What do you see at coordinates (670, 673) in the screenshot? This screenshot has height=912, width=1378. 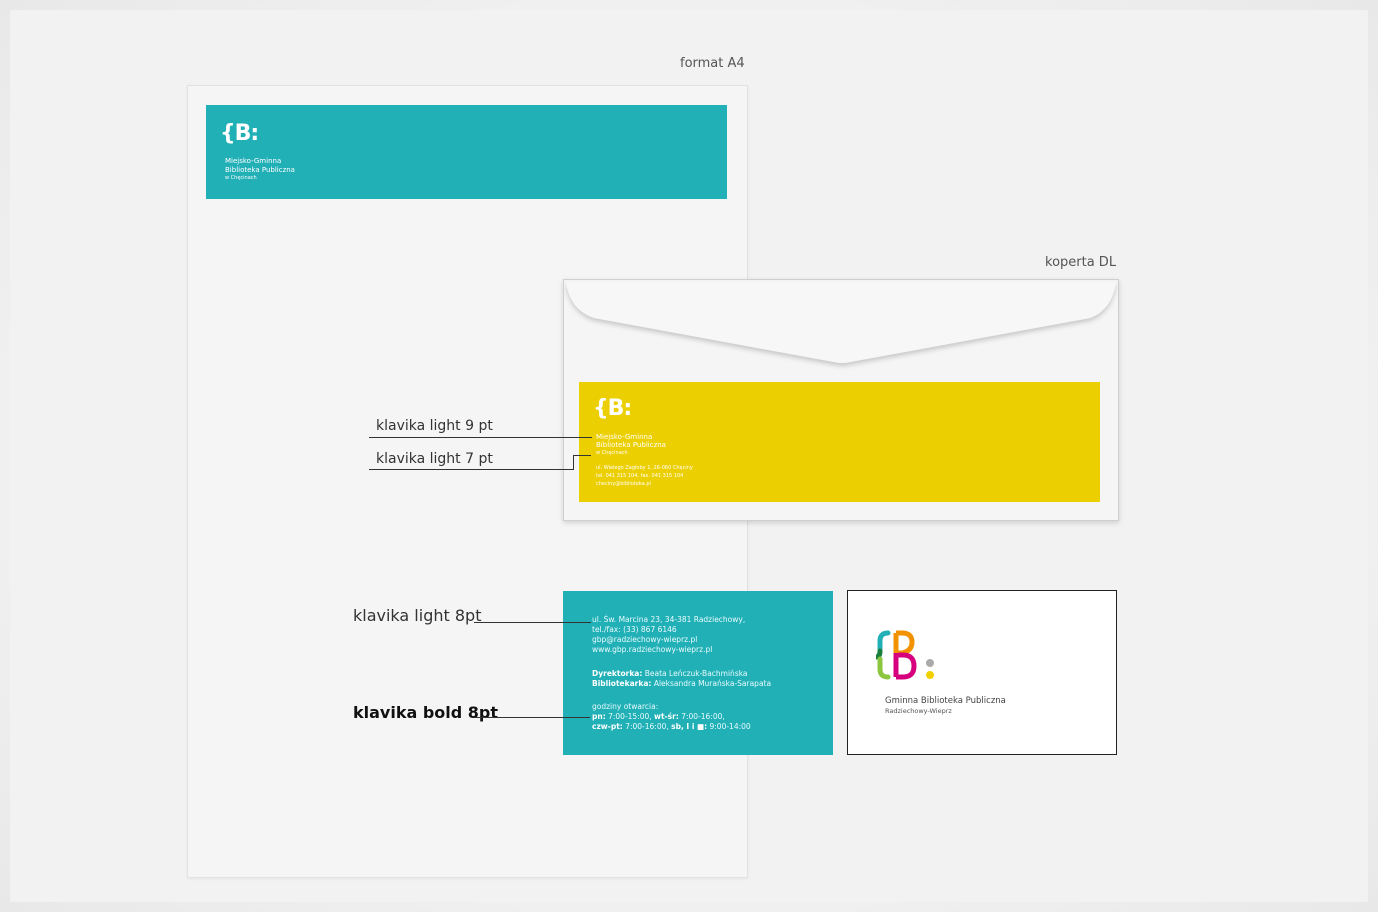 I see `card-director: Dyrektorka: Beata Leńczuk-Bachmińska` at bounding box center [670, 673].